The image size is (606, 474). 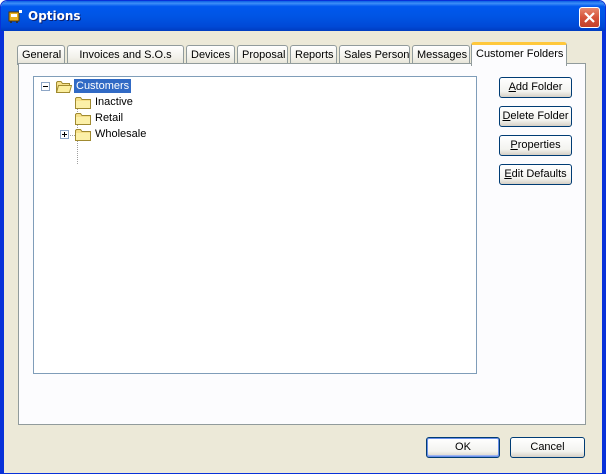 I want to click on collapse-icon, so click(x=45, y=86).